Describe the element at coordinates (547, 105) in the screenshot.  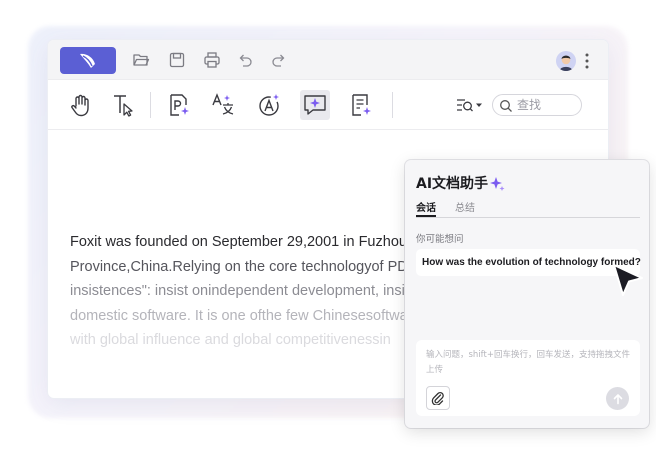
I see `search-input` at that location.